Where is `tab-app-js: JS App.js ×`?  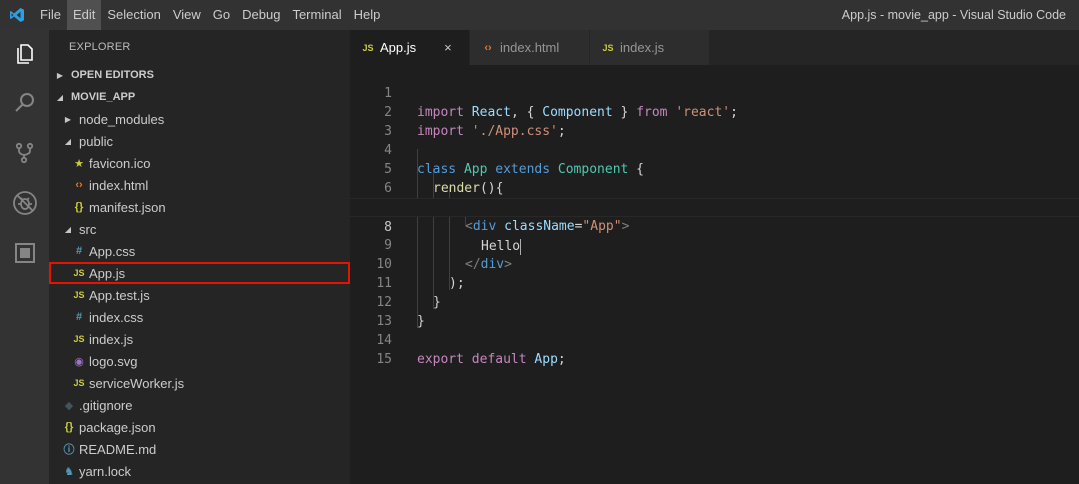 tab-app-js: JS App.js × is located at coordinates (410, 47).